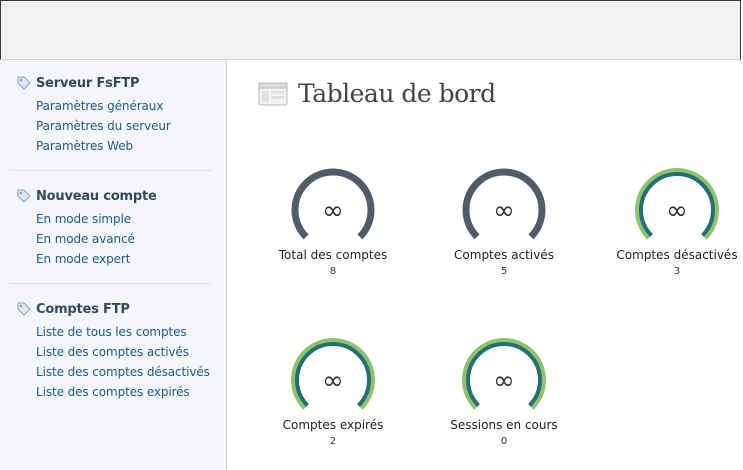 The height and width of the screenshot is (470, 743). What do you see at coordinates (88, 83) in the screenshot?
I see `section-title: Serveur FsFTP` at bounding box center [88, 83].